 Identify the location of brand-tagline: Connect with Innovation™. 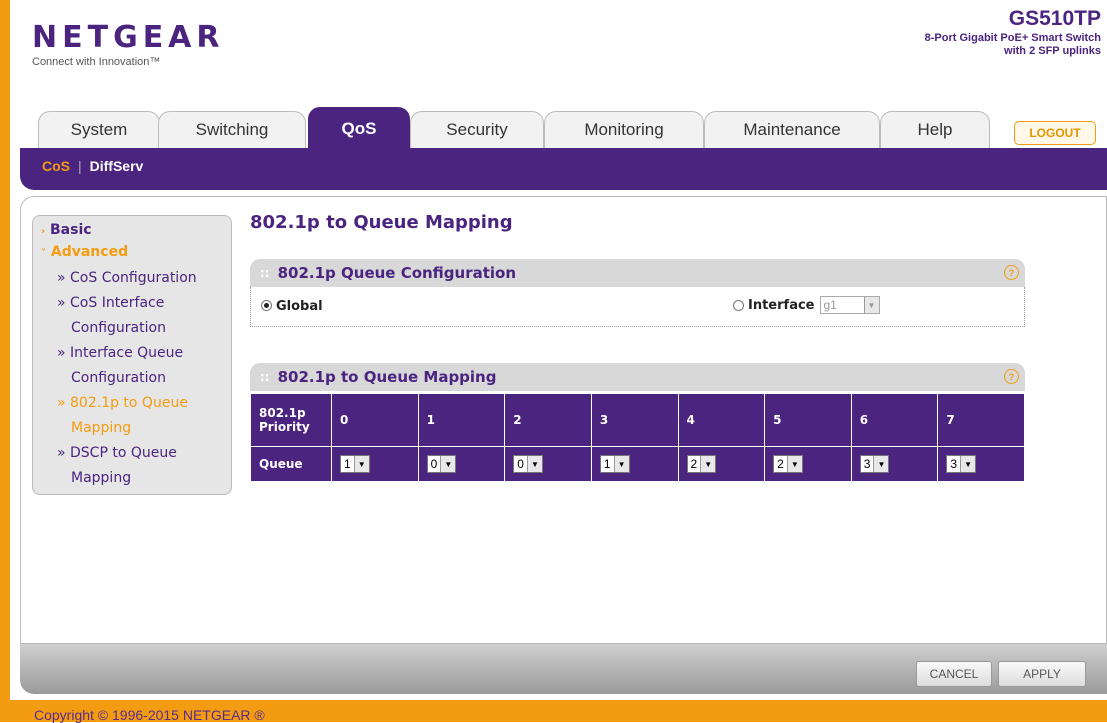
(96, 62).